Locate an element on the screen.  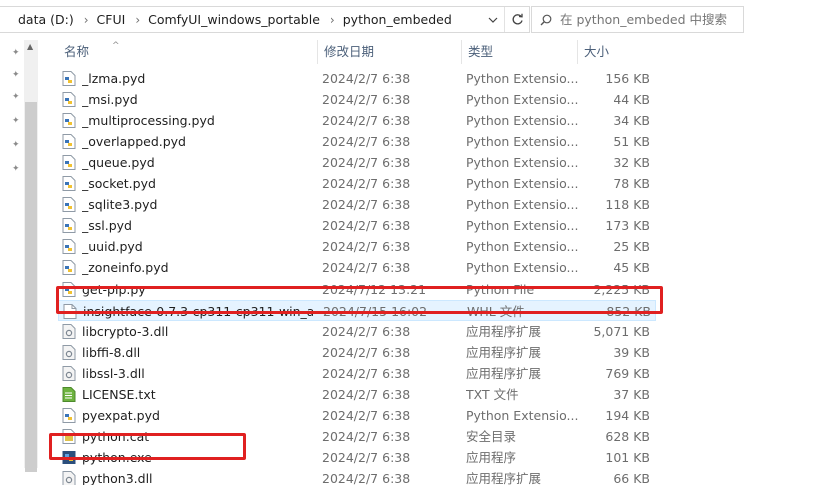
column-header-size: 大小 is located at coordinates (617, 52).